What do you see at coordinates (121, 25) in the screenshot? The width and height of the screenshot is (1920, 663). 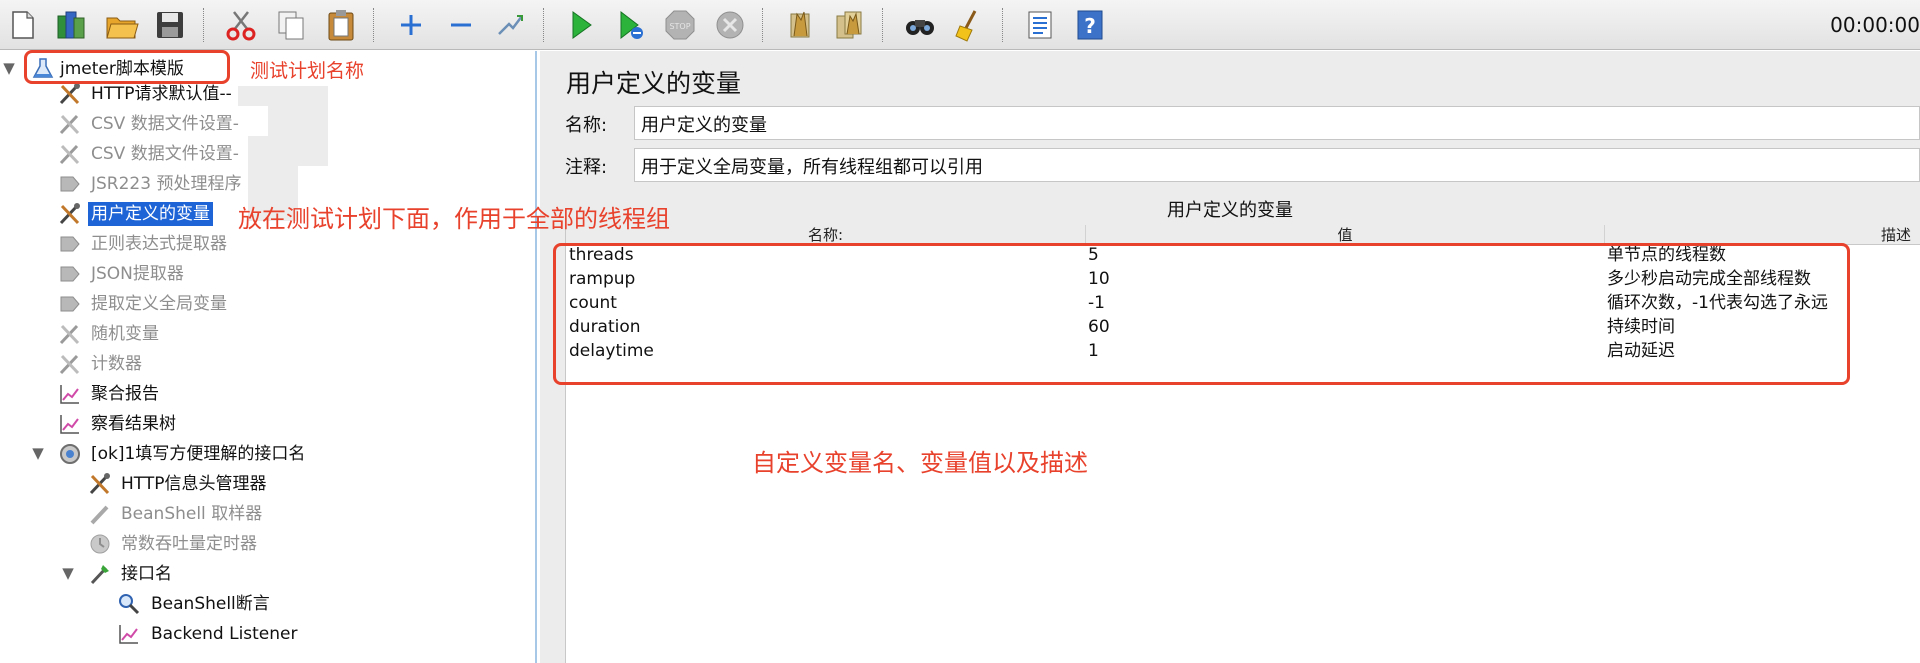 I see `open-icon` at bounding box center [121, 25].